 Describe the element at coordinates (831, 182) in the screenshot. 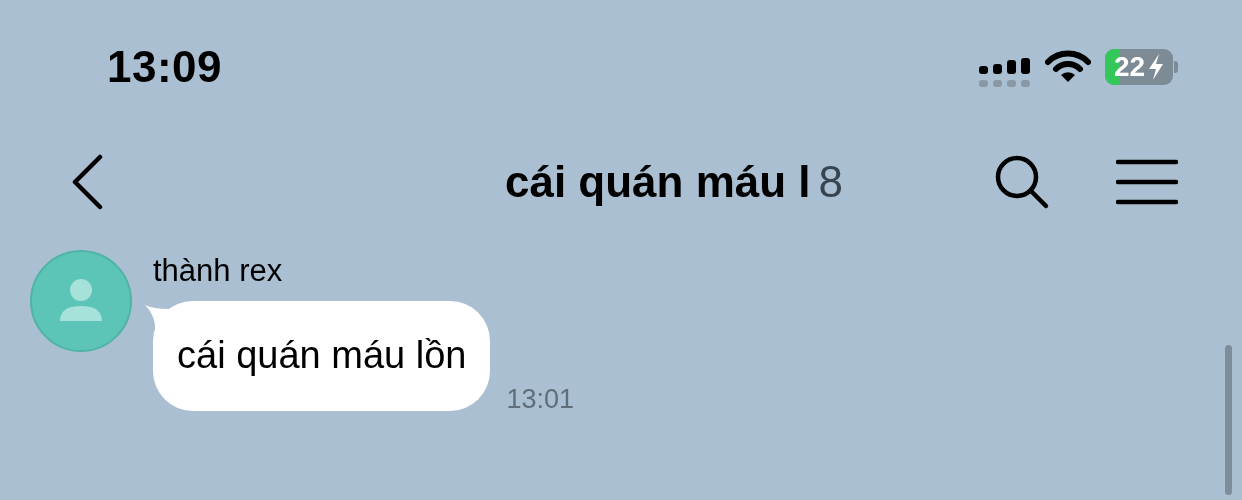

I see `member-count: 8` at that location.